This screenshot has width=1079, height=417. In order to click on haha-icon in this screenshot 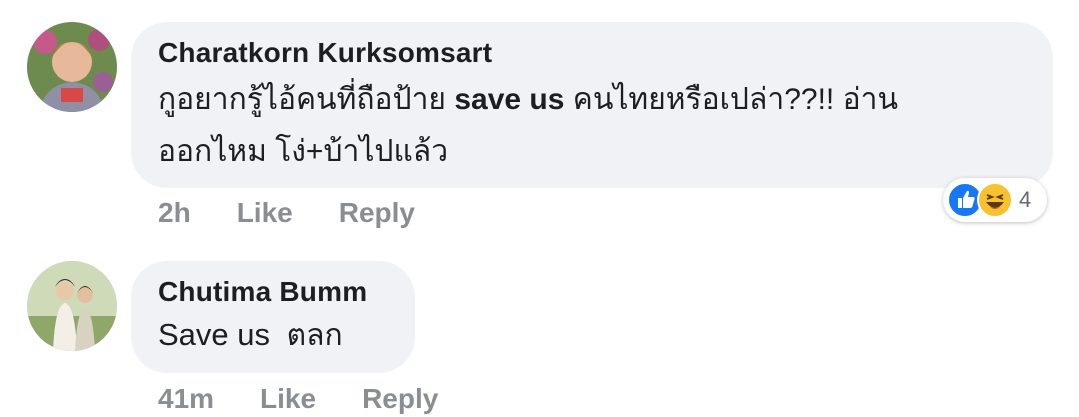, I will do `click(995, 200)`.